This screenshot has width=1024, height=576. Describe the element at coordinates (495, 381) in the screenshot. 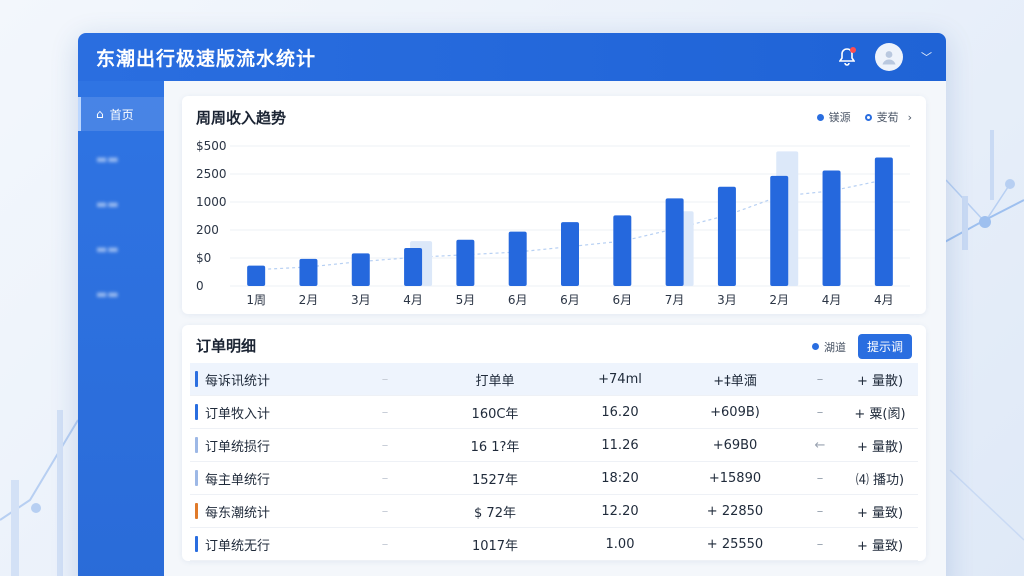

I see `row-col-2: 打单单` at that location.